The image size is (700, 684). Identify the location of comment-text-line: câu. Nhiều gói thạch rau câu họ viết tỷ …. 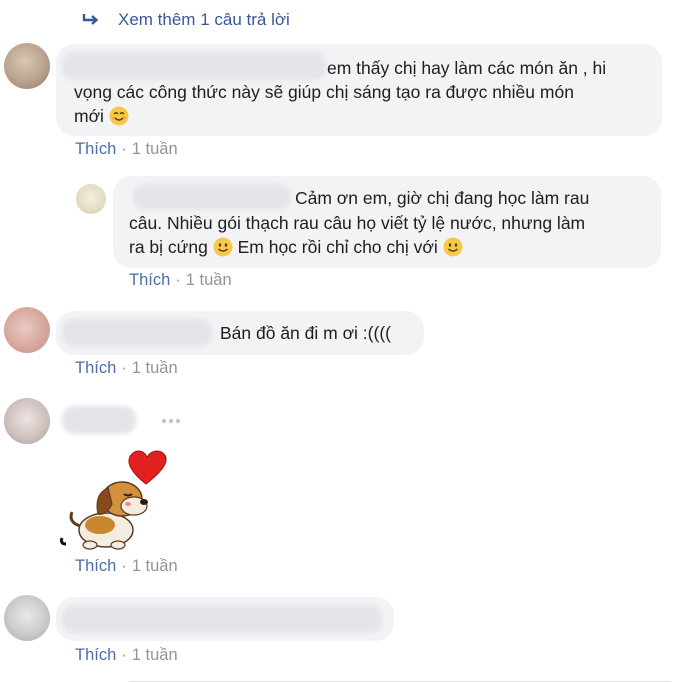
(357, 223).